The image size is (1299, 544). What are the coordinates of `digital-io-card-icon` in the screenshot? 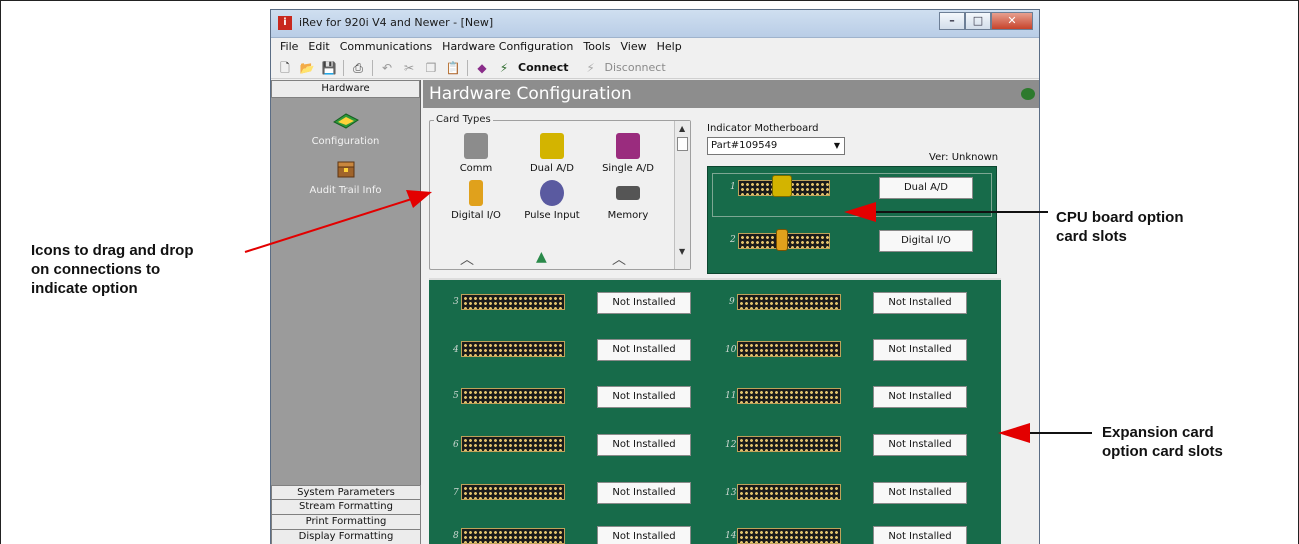 It's located at (782, 240).